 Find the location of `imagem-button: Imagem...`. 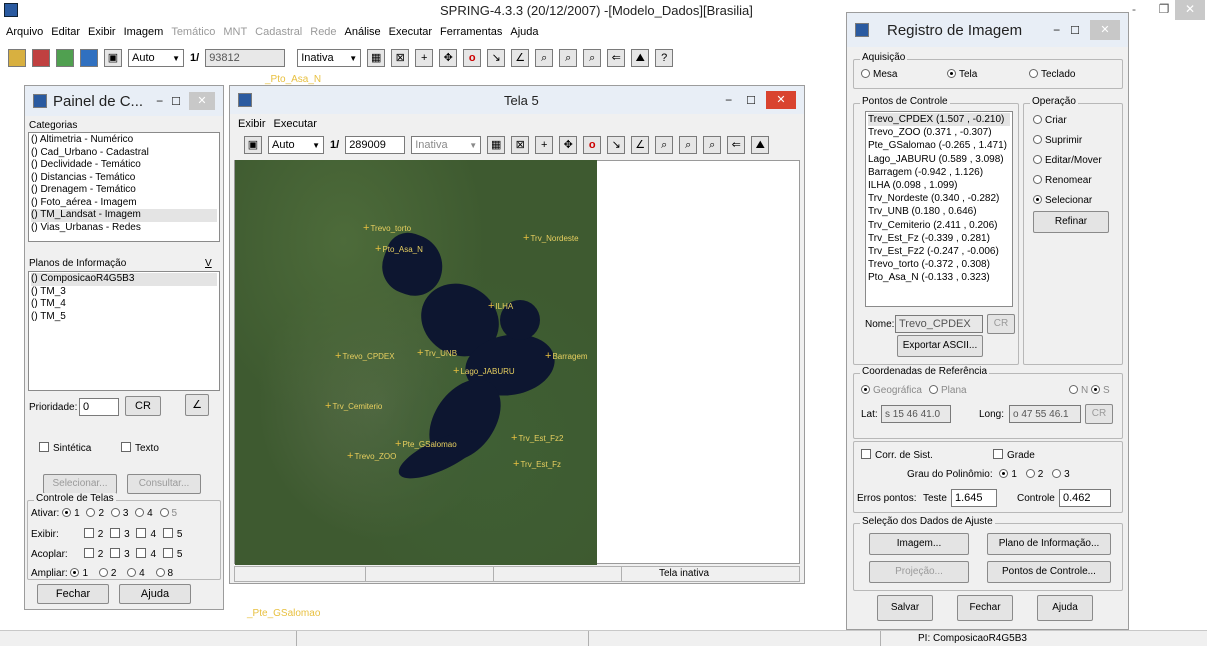

imagem-button: Imagem... is located at coordinates (919, 544).